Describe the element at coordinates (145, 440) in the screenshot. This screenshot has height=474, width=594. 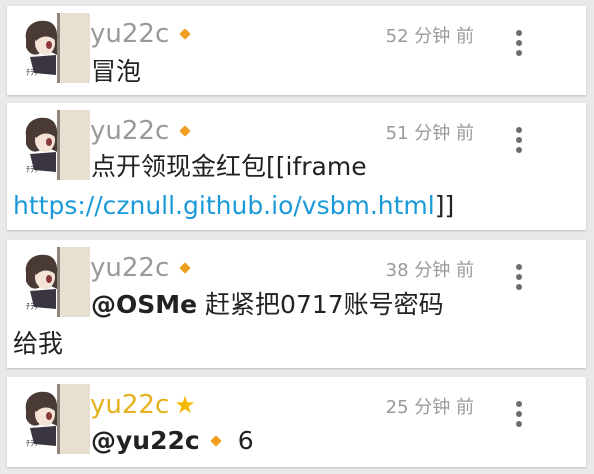
I see `mention-link: @yu22c` at that location.